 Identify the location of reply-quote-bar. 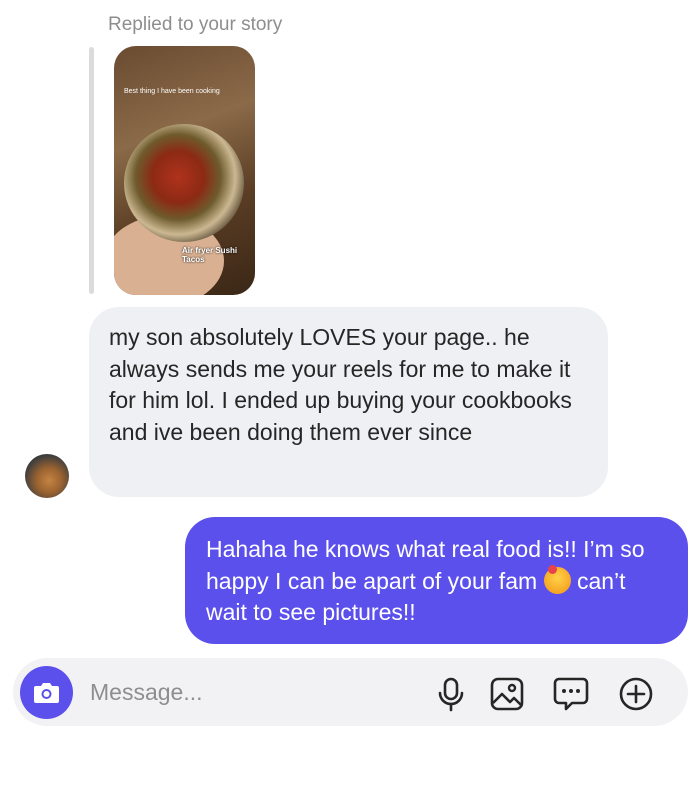
(91, 170).